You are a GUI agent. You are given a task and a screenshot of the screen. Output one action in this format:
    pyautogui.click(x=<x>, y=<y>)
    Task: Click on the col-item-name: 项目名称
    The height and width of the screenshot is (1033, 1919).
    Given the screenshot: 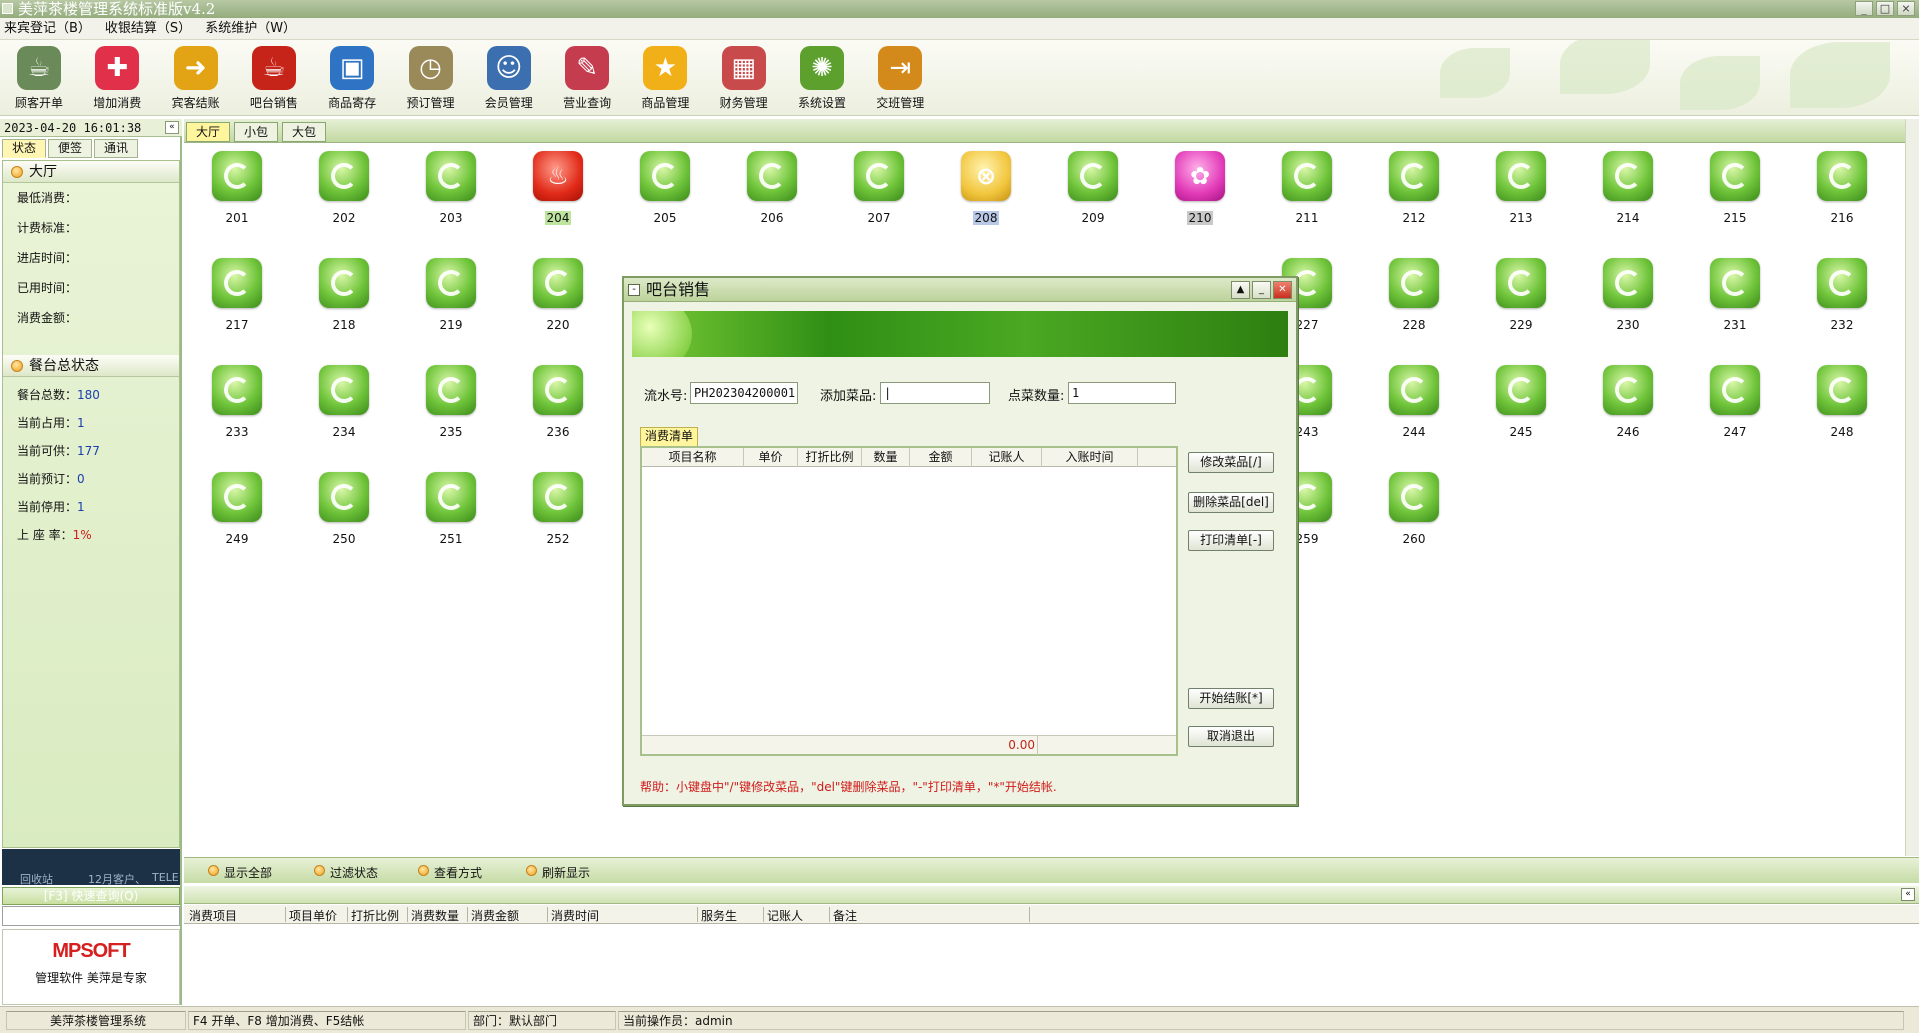 What is the action you would take?
    pyautogui.click(x=693, y=457)
    